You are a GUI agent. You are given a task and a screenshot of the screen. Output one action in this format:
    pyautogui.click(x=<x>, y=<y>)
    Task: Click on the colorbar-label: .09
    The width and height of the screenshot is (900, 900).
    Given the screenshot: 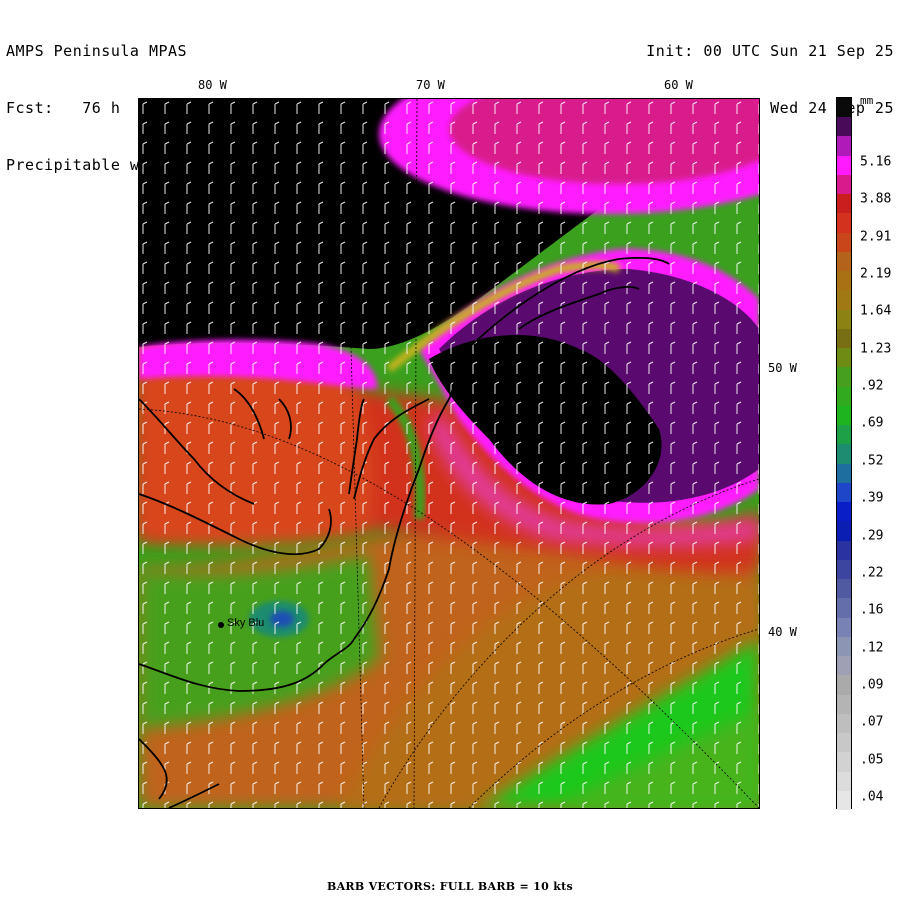 What is the action you would take?
    pyautogui.click(x=872, y=685)
    